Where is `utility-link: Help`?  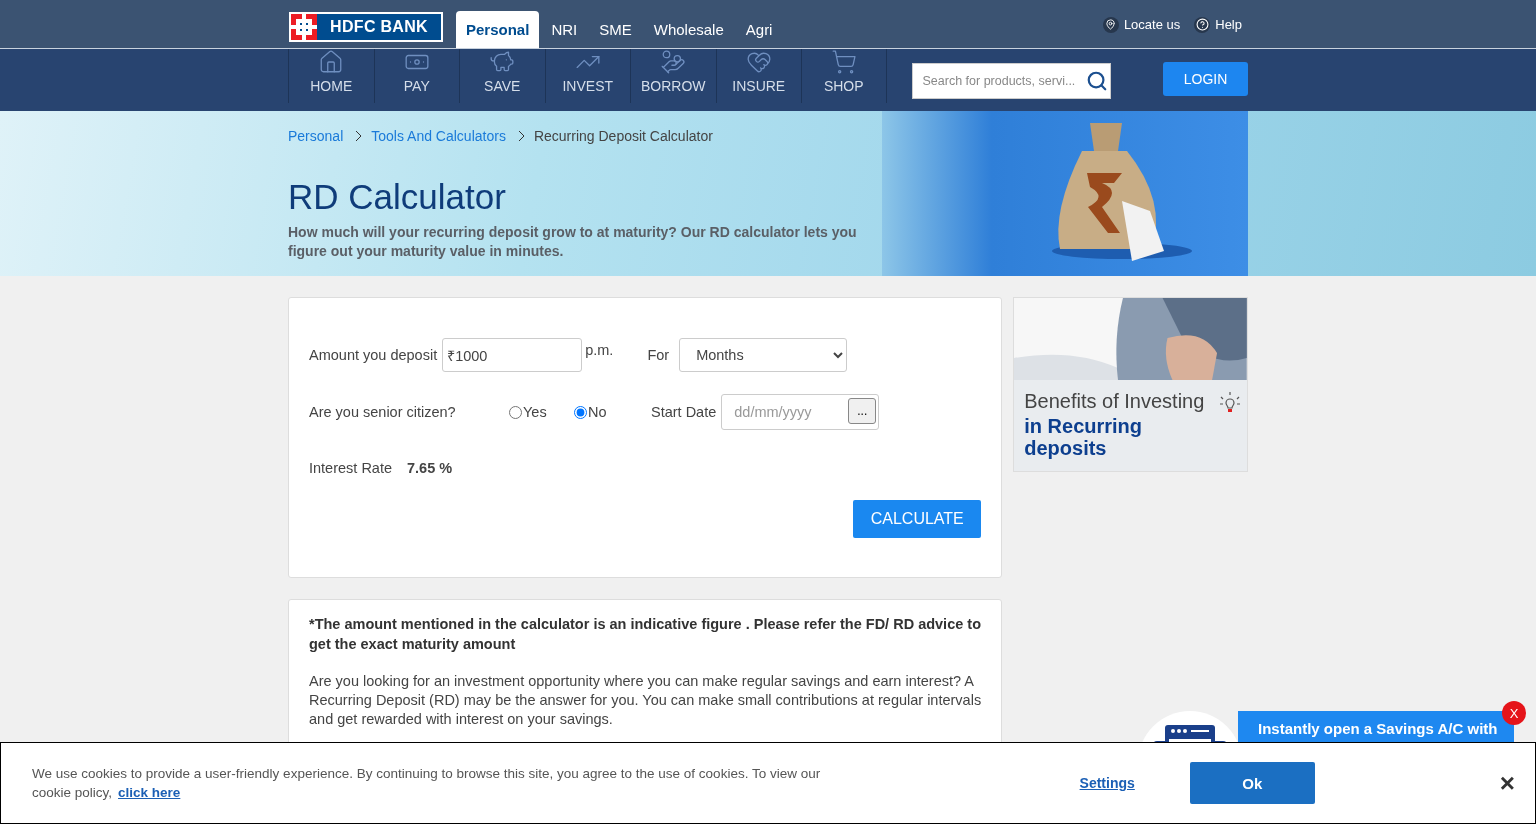
utility-link: Help is located at coordinates (1228, 24).